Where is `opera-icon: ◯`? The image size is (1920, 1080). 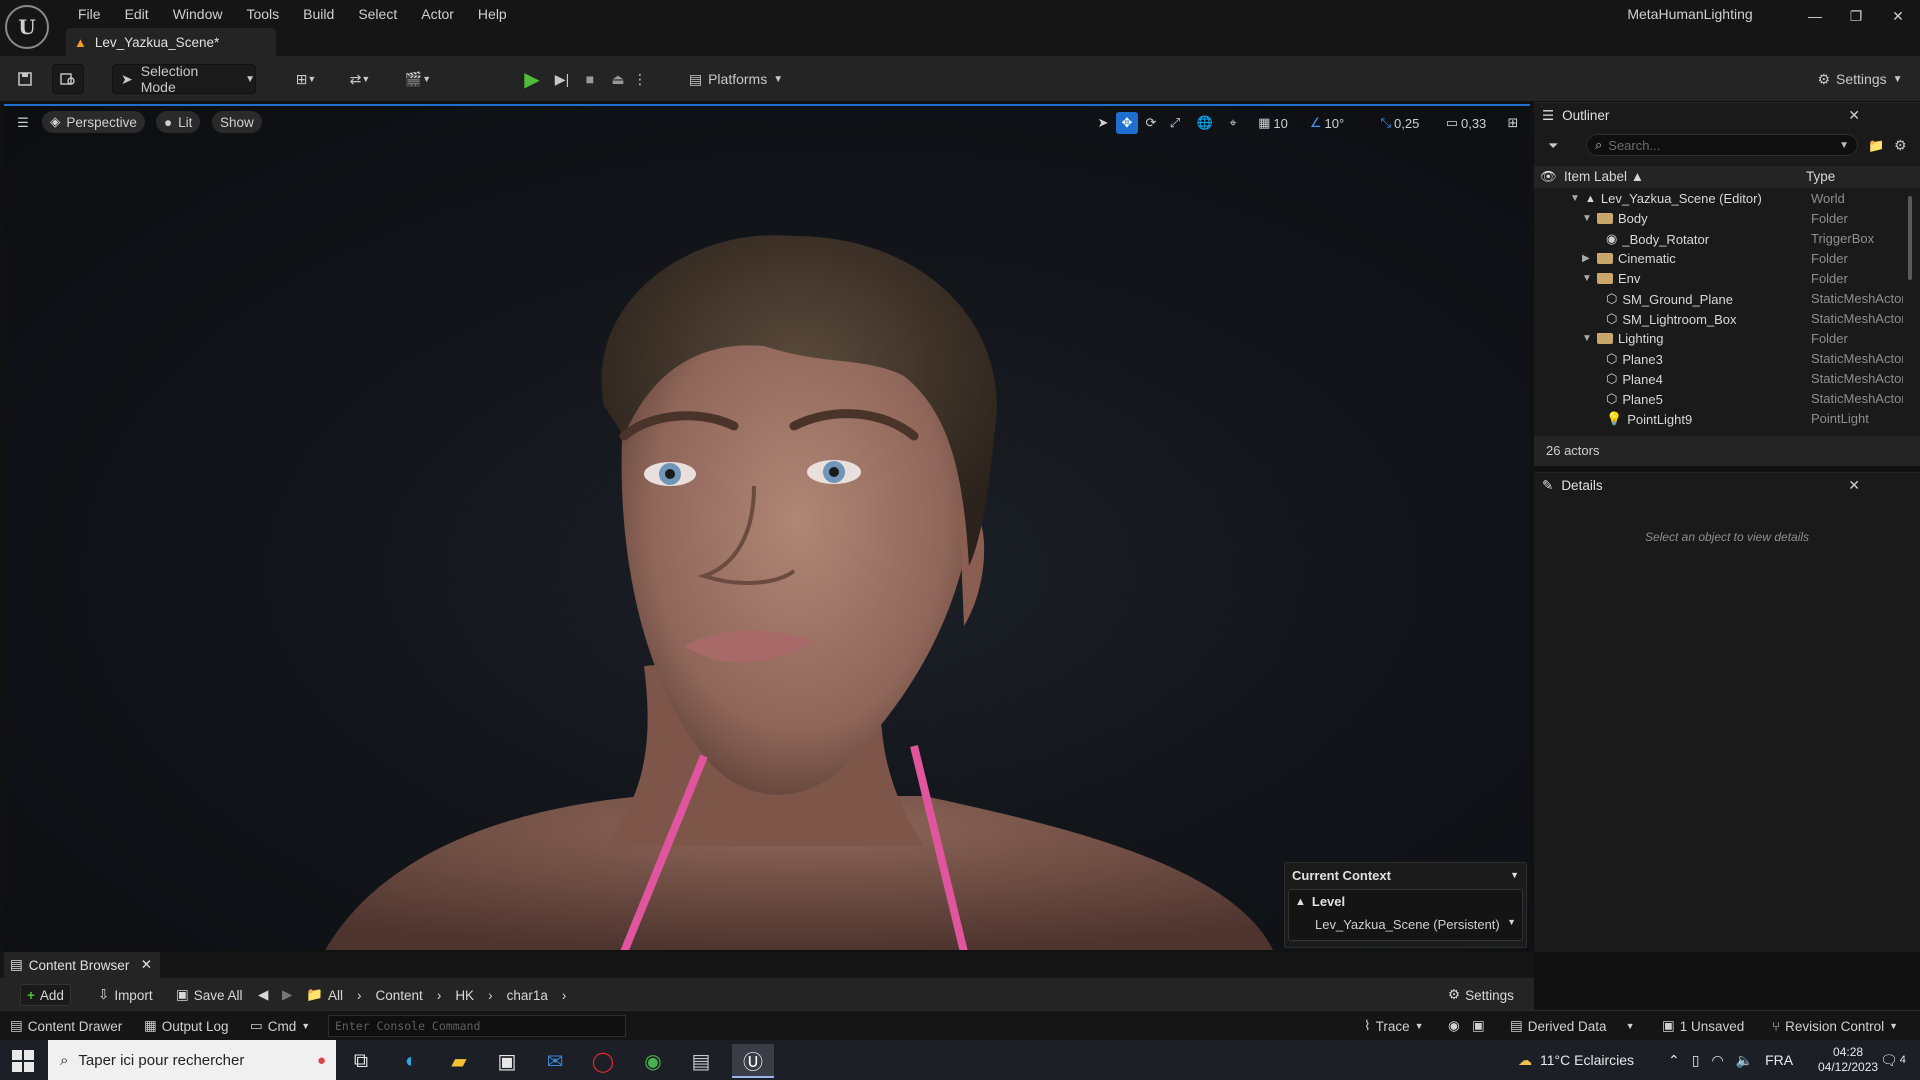 opera-icon: ◯ is located at coordinates (603, 1061).